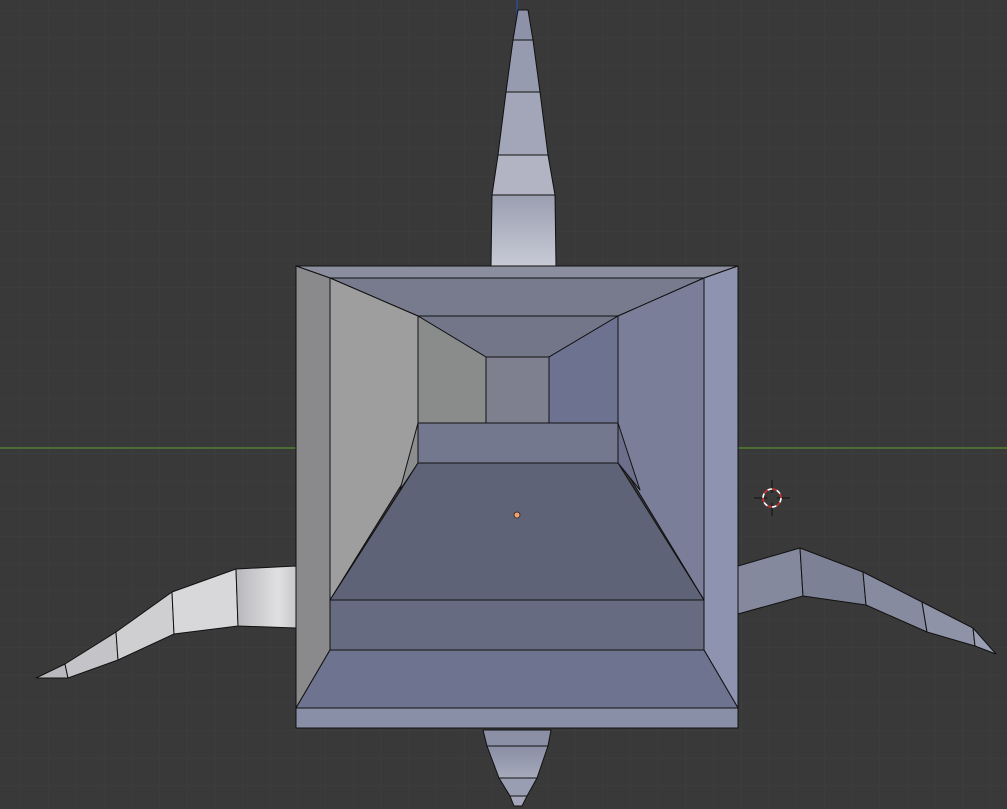  I want to click on ledge-front, so click(518, 443).